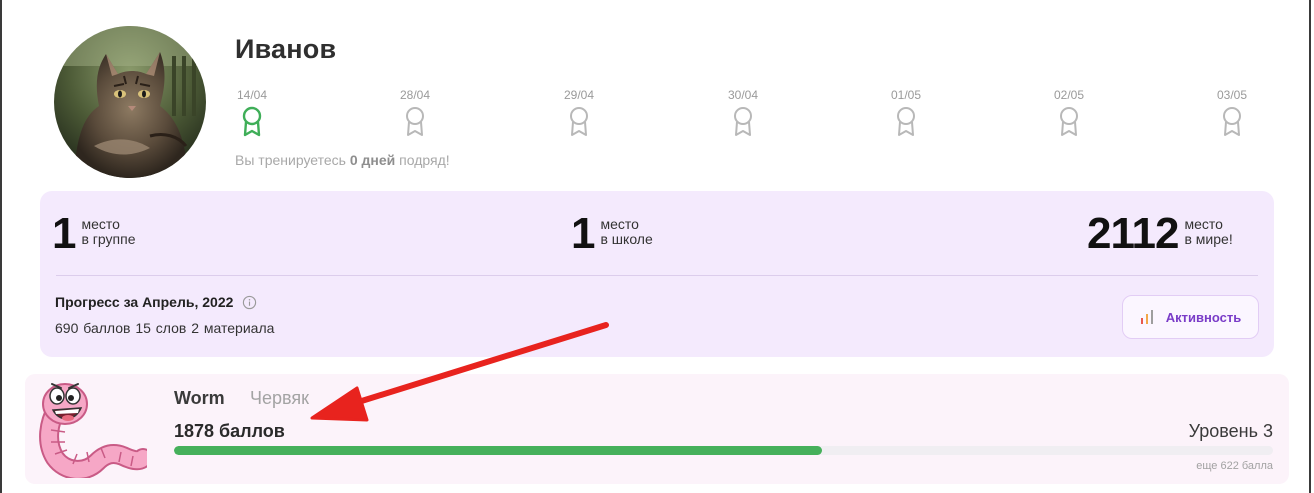 Image resolution: width=1314 pixels, height=493 pixels. I want to click on streak-message: Вы тренируетесь 0 дней подряд!, so click(342, 160).